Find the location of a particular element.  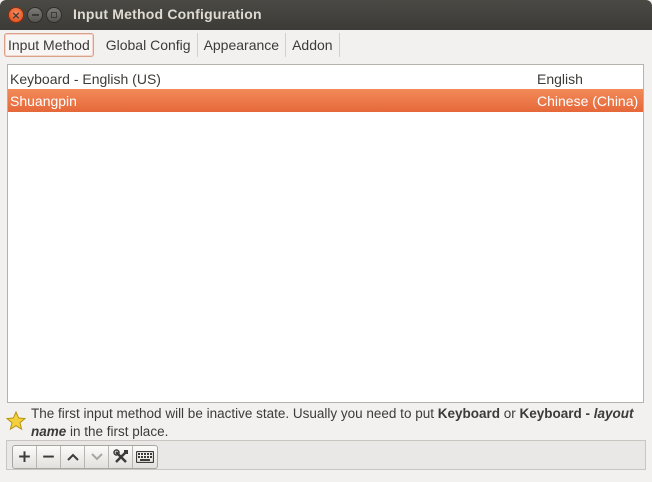

minimize-icon is located at coordinates (35, 15).